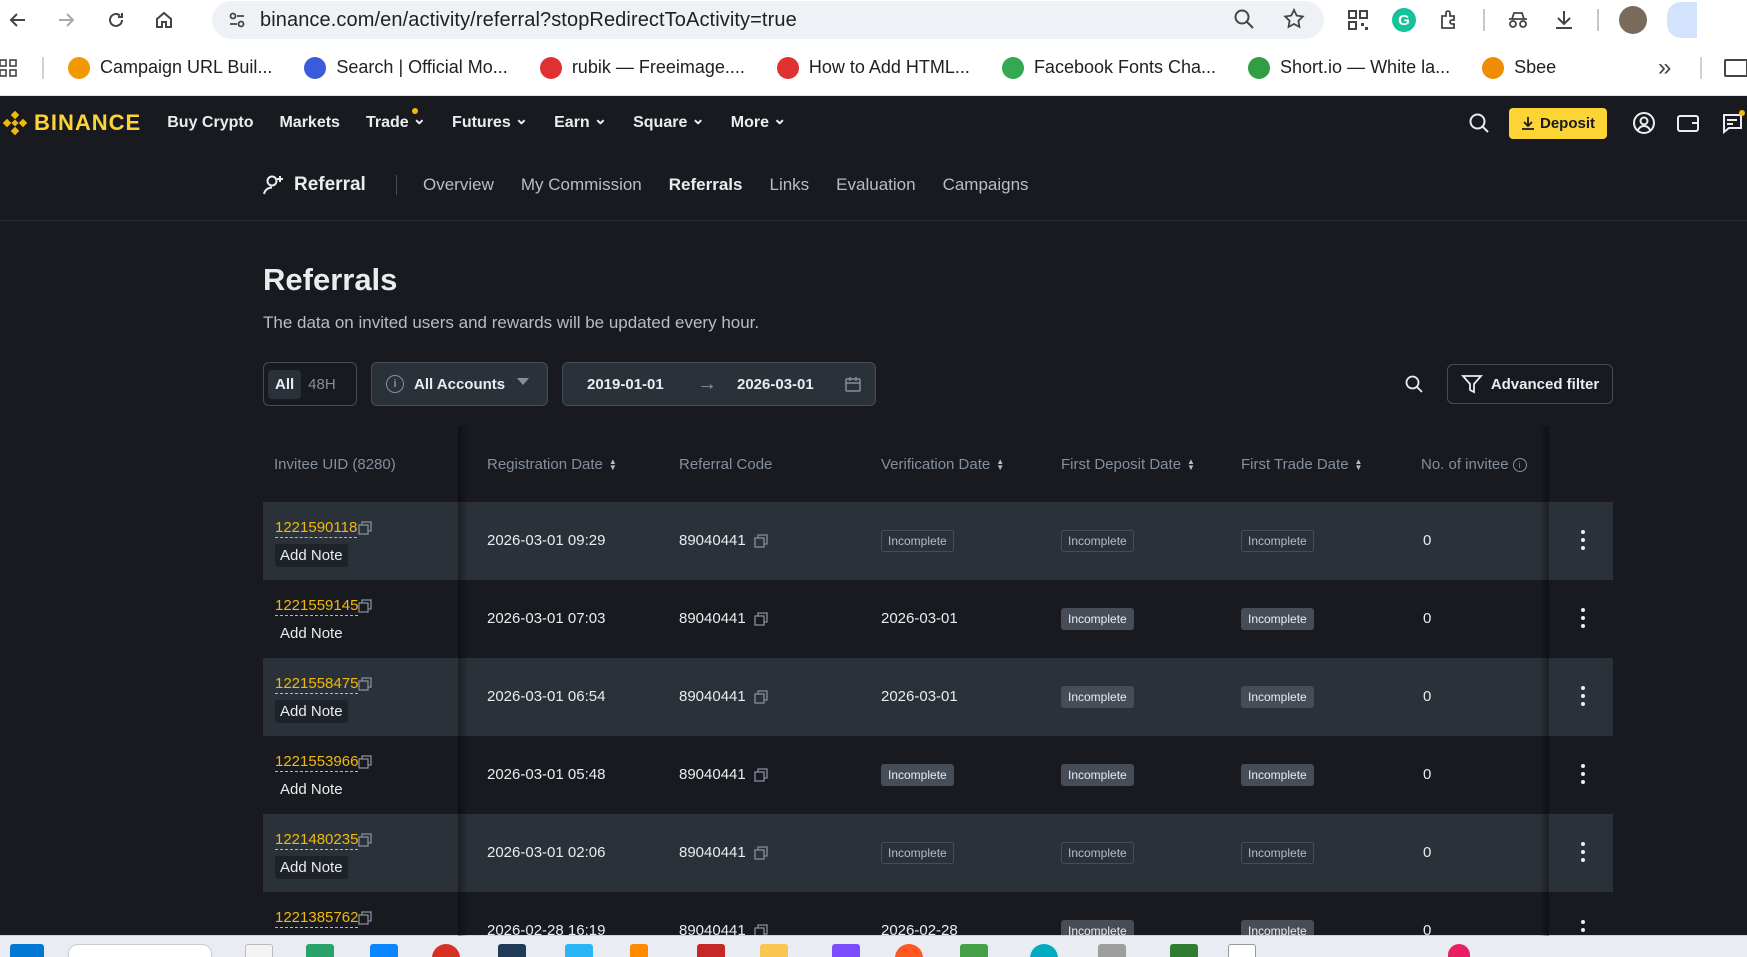 This screenshot has width=1747, height=957. What do you see at coordinates (1664, 68) in the screenshot?
I see `more-bookmarks-icon: »` at bounding box center [1664, 68].